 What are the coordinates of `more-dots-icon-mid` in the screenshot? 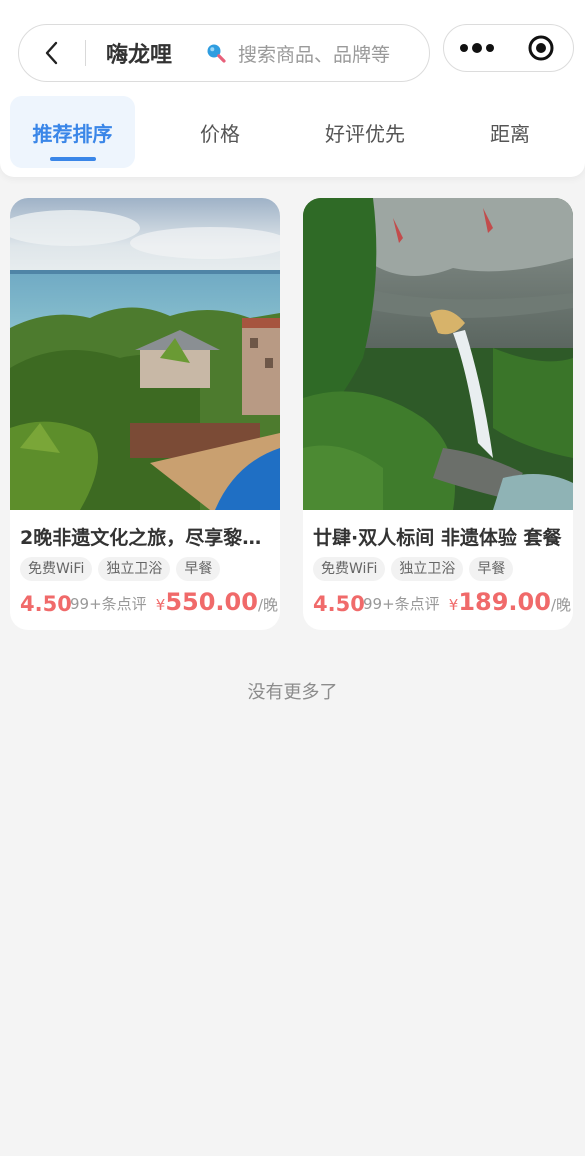 It's located at (476, 48).